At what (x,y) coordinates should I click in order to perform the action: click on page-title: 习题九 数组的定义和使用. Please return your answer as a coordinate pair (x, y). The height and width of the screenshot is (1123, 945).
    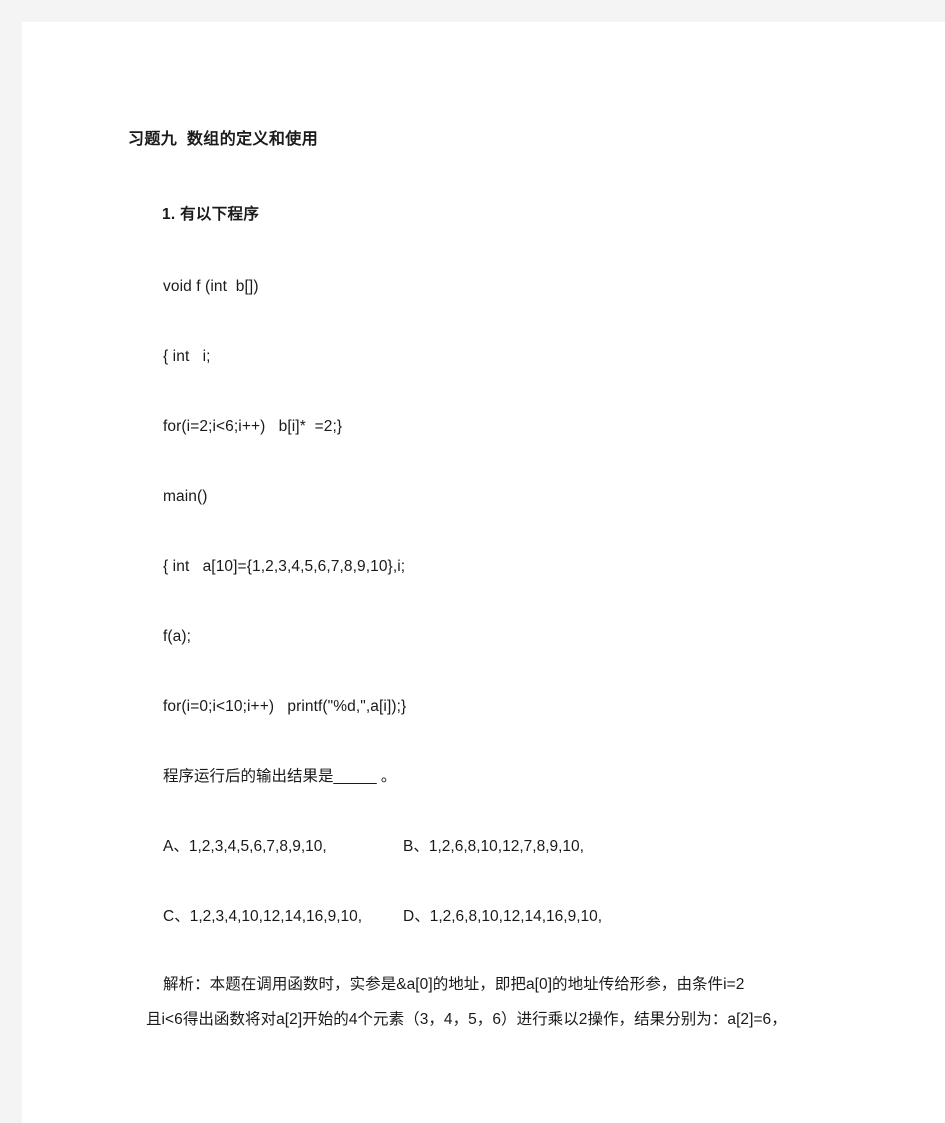
    Looking at the image, I should click on (223, 139).